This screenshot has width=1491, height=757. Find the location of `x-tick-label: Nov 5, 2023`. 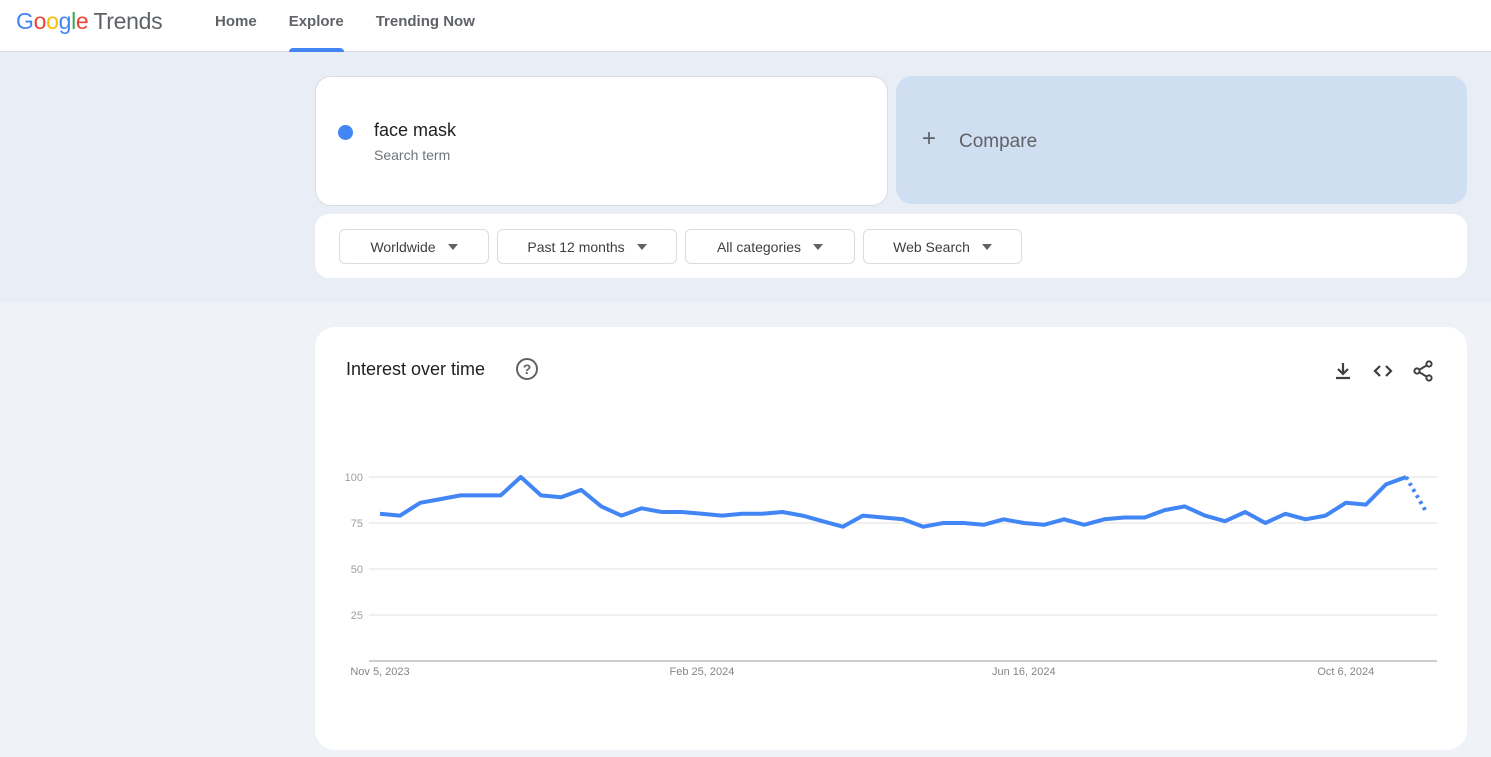

x-tick-label: Nov 5, 2023 is located at coordinates (379, 672).